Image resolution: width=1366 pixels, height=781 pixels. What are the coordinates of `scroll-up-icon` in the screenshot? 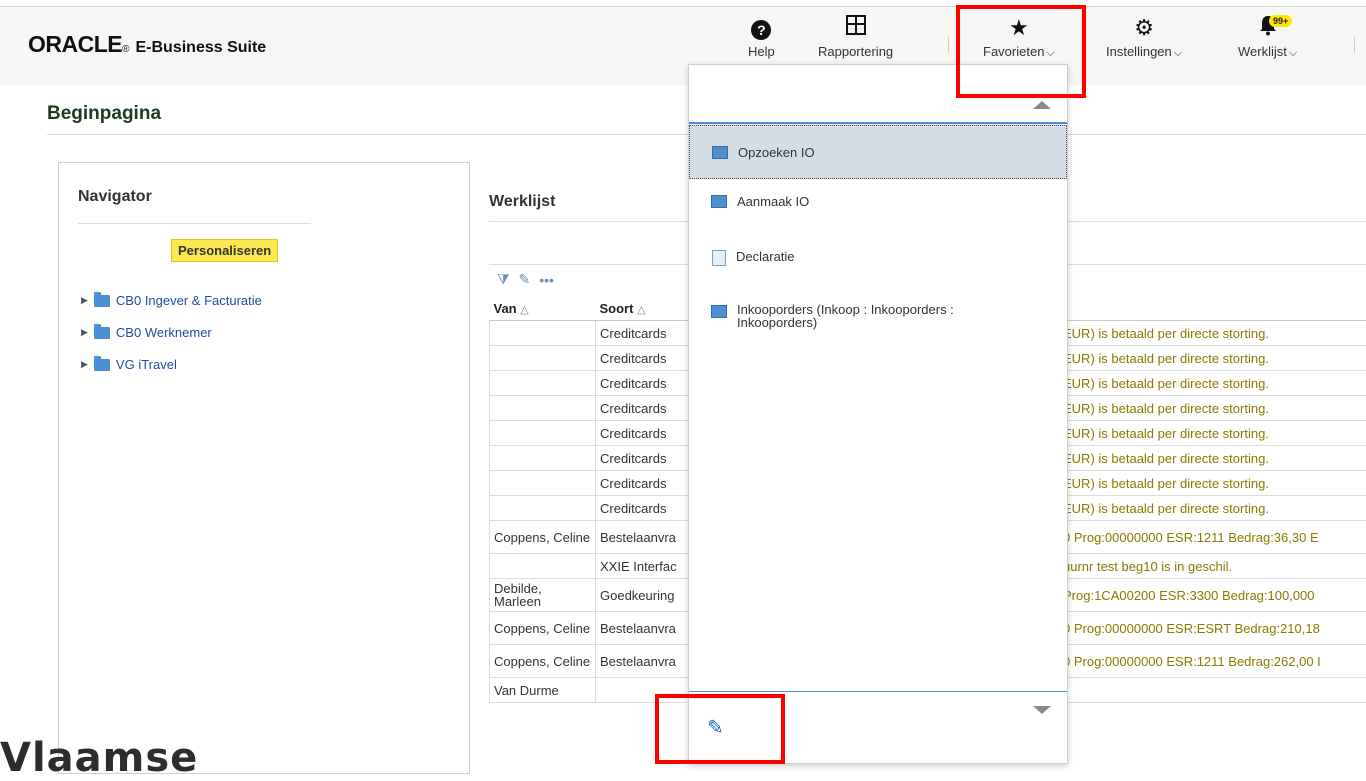 It's located at (1042, 105).